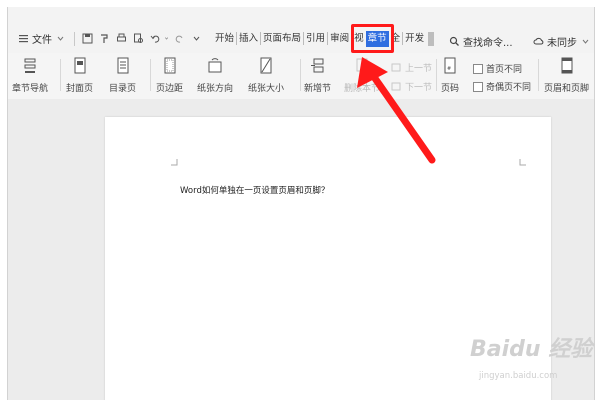 The width and height of the screenshot is (600, 400). What do you see at coordinates (450, 89) in the screenshot?
I see `page-number-label: 页码` at bounding box center [450, 89].